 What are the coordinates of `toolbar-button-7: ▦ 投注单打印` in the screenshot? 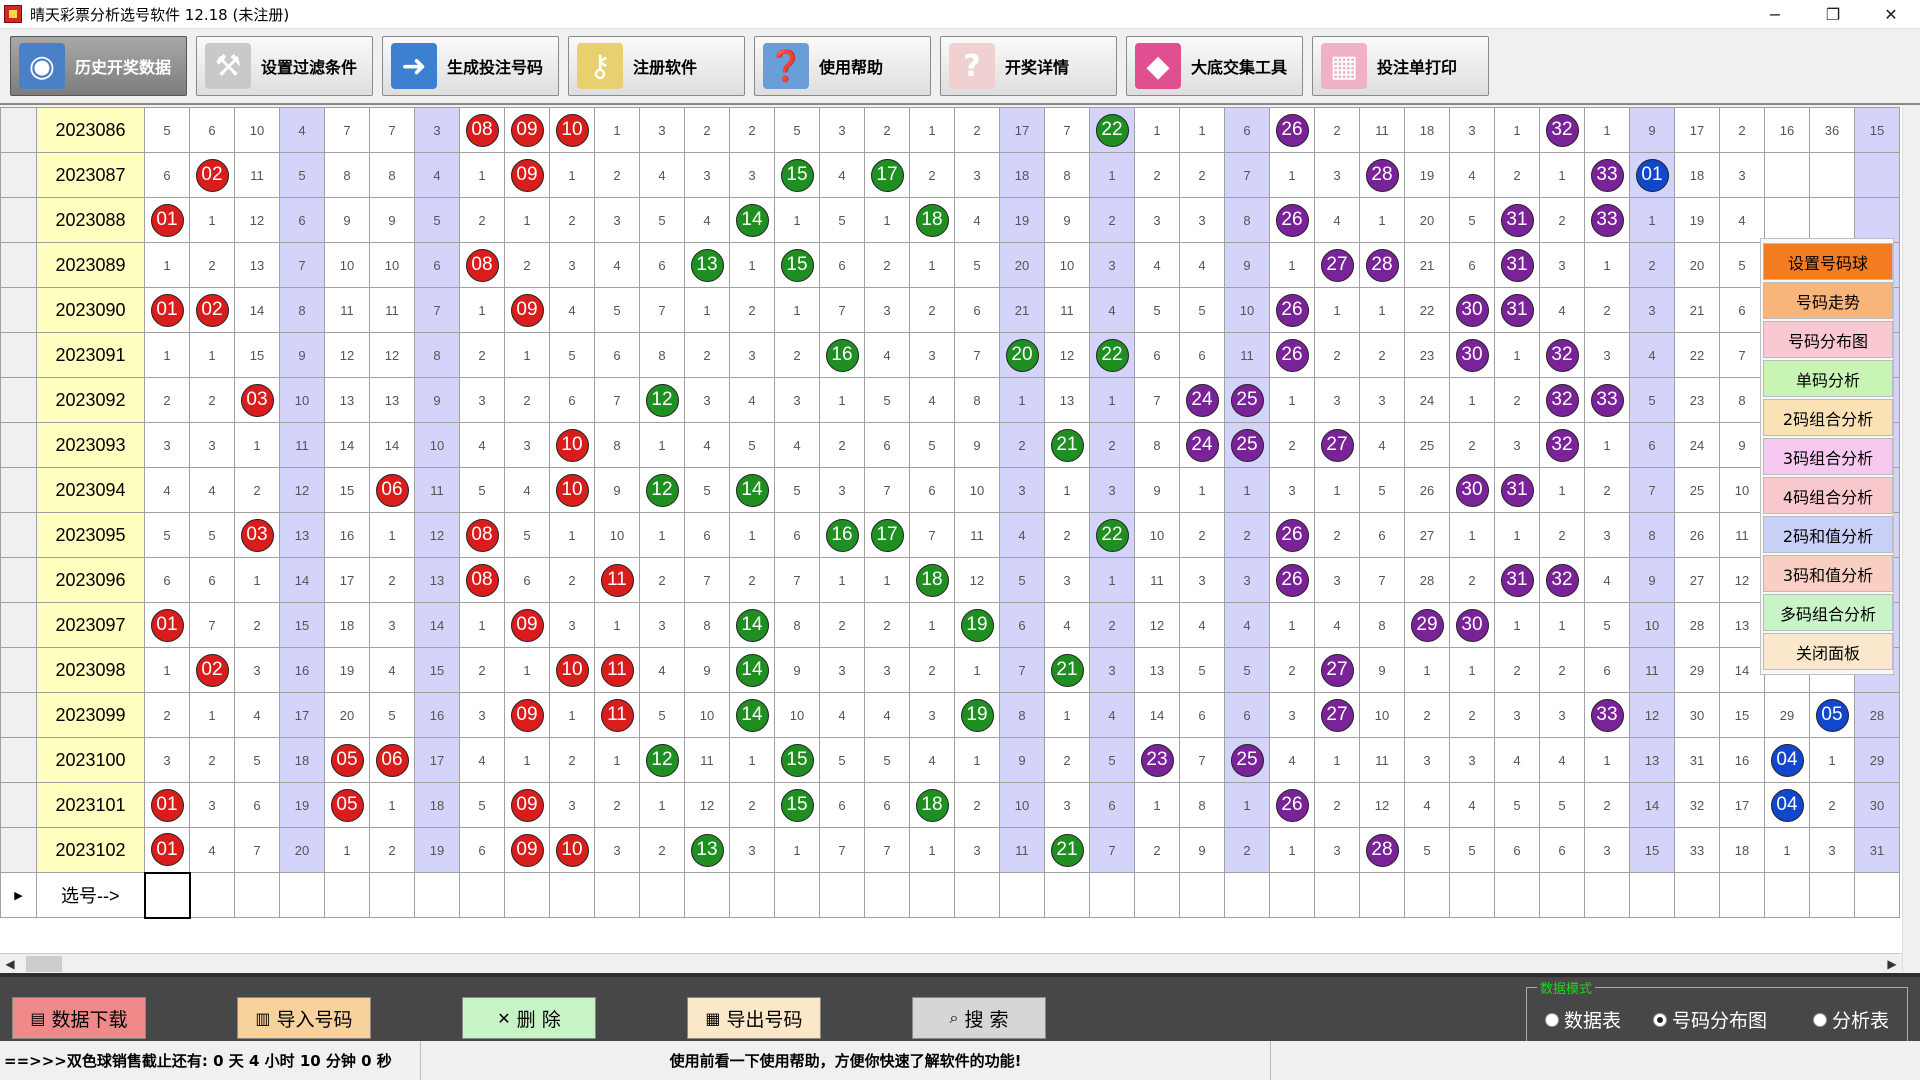 It's located at (1400, 66).